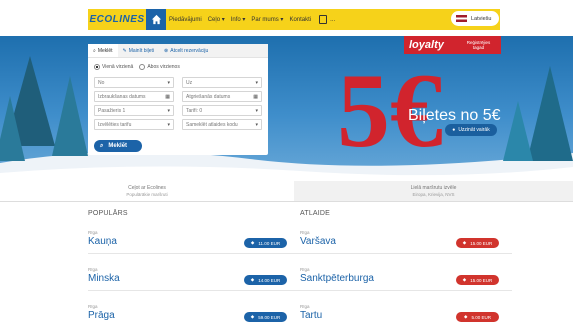 The width and height of the screenshot is (573, 328). Describe the element at coordinates (474, 130) in the screenshot. I see `promo-more-label: Uzzināt vairāk` at that location.